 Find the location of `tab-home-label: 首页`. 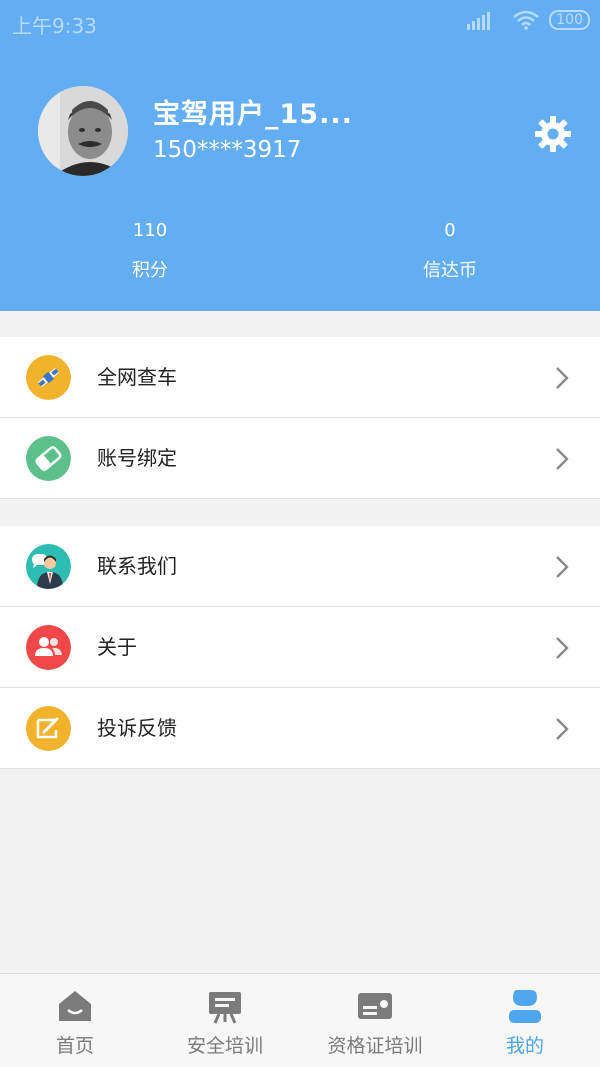

tab-home-label: 首页 is located at coordinates (74, 1046).